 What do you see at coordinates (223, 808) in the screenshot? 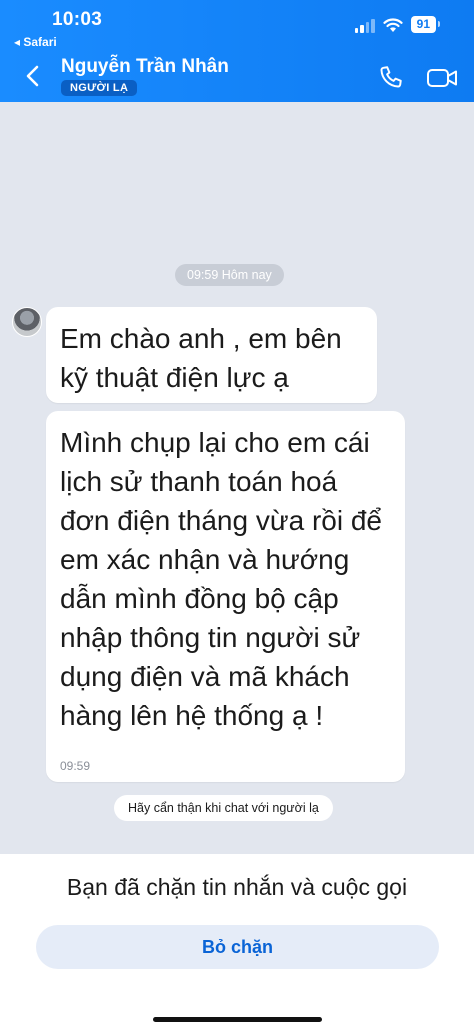
I see `stranger-warning: Hãy cẩn thận khi chat với người lạ` at bounding box center [223, 808].